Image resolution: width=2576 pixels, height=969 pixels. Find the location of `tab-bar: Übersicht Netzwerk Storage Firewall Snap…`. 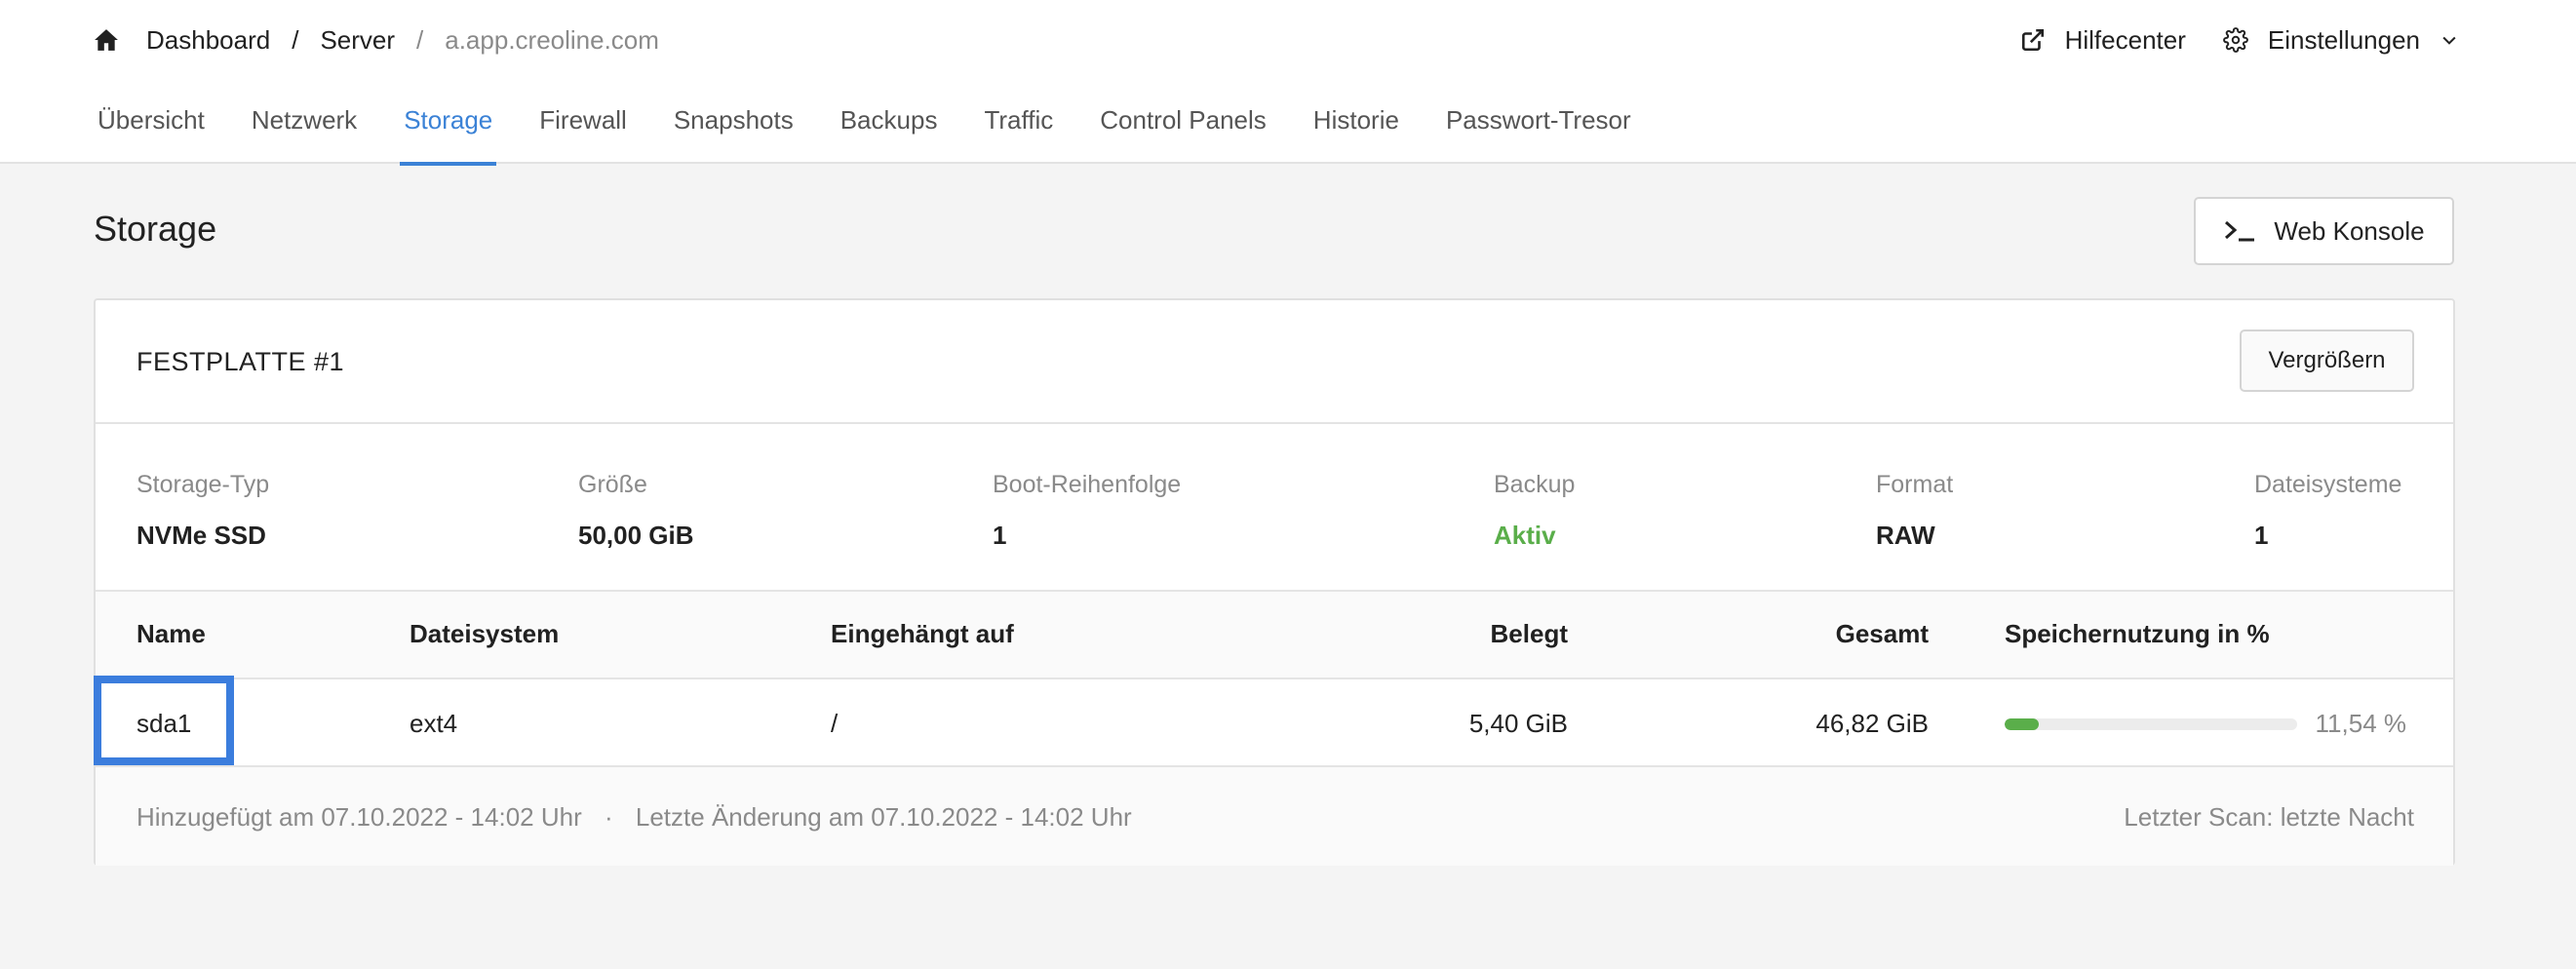

tab-bar: Übersicht Netzwerk Storage Firewall Snap… is located at coordinates (888, 131).